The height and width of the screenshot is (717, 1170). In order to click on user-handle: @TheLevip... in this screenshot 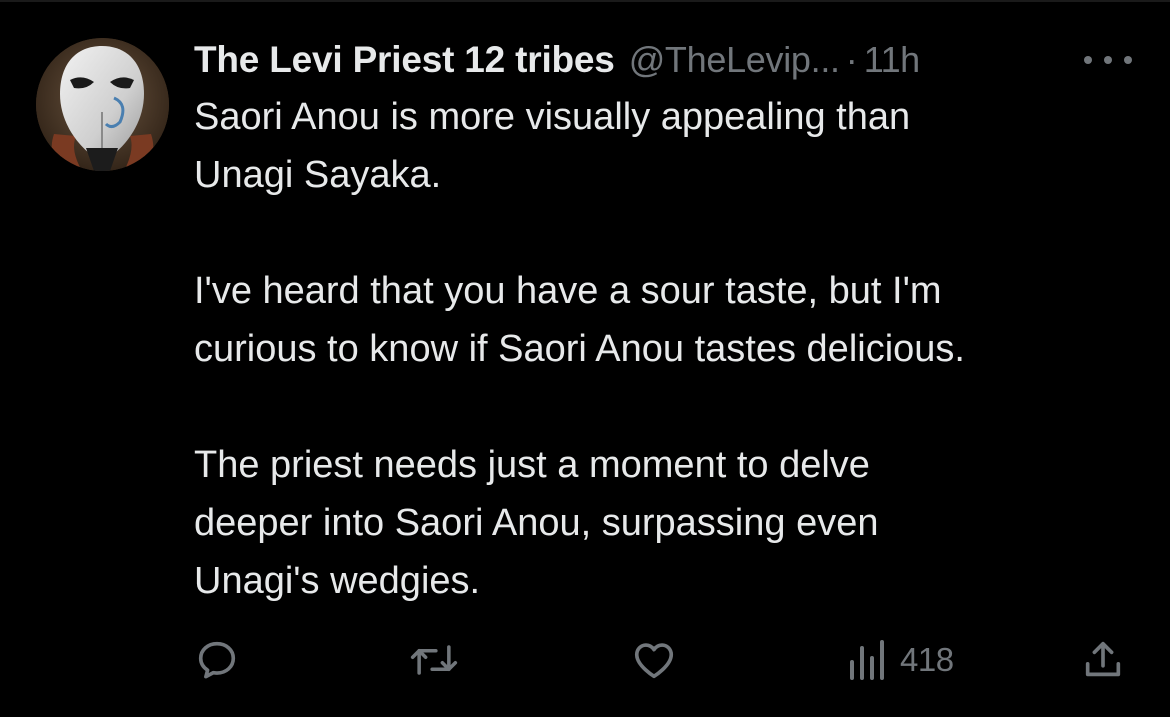, I will do `click(734, 60)`.